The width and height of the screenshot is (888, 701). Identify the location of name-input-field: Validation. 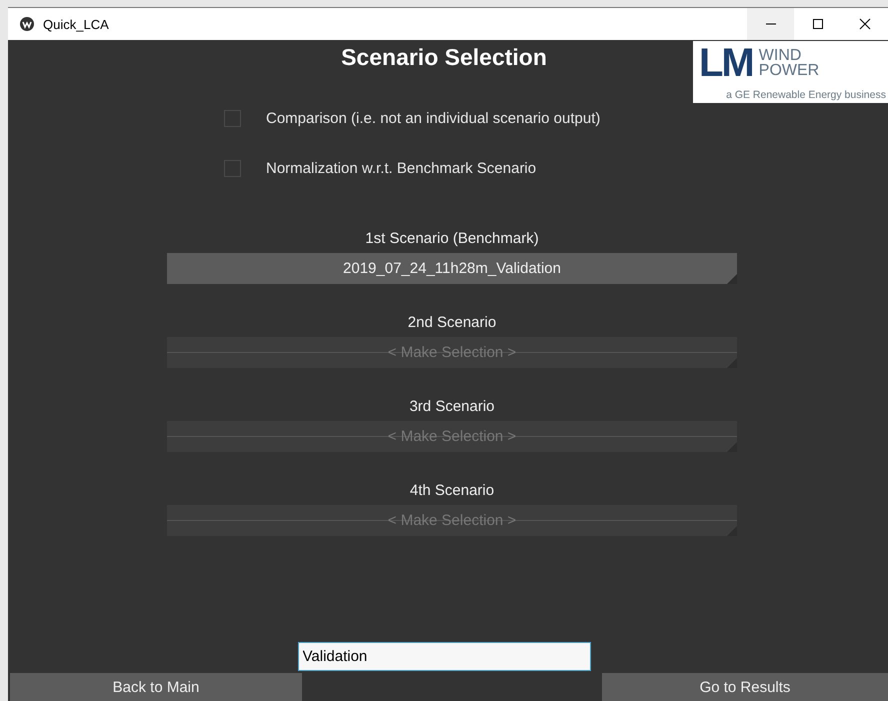
(444, 656).